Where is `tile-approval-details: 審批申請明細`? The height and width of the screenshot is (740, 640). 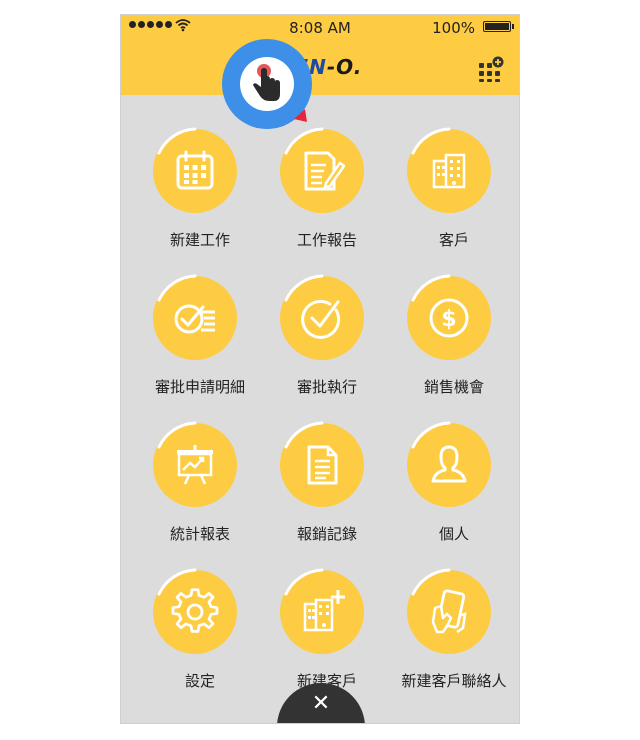
tile-approval-details: 審批申請明細 is located at coordinates (194, 342).